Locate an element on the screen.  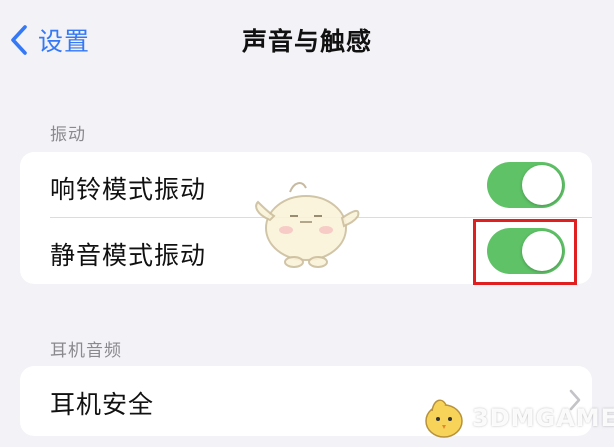
headphone-safety-label: 耳机安全 is located at coordinates (102, 404).